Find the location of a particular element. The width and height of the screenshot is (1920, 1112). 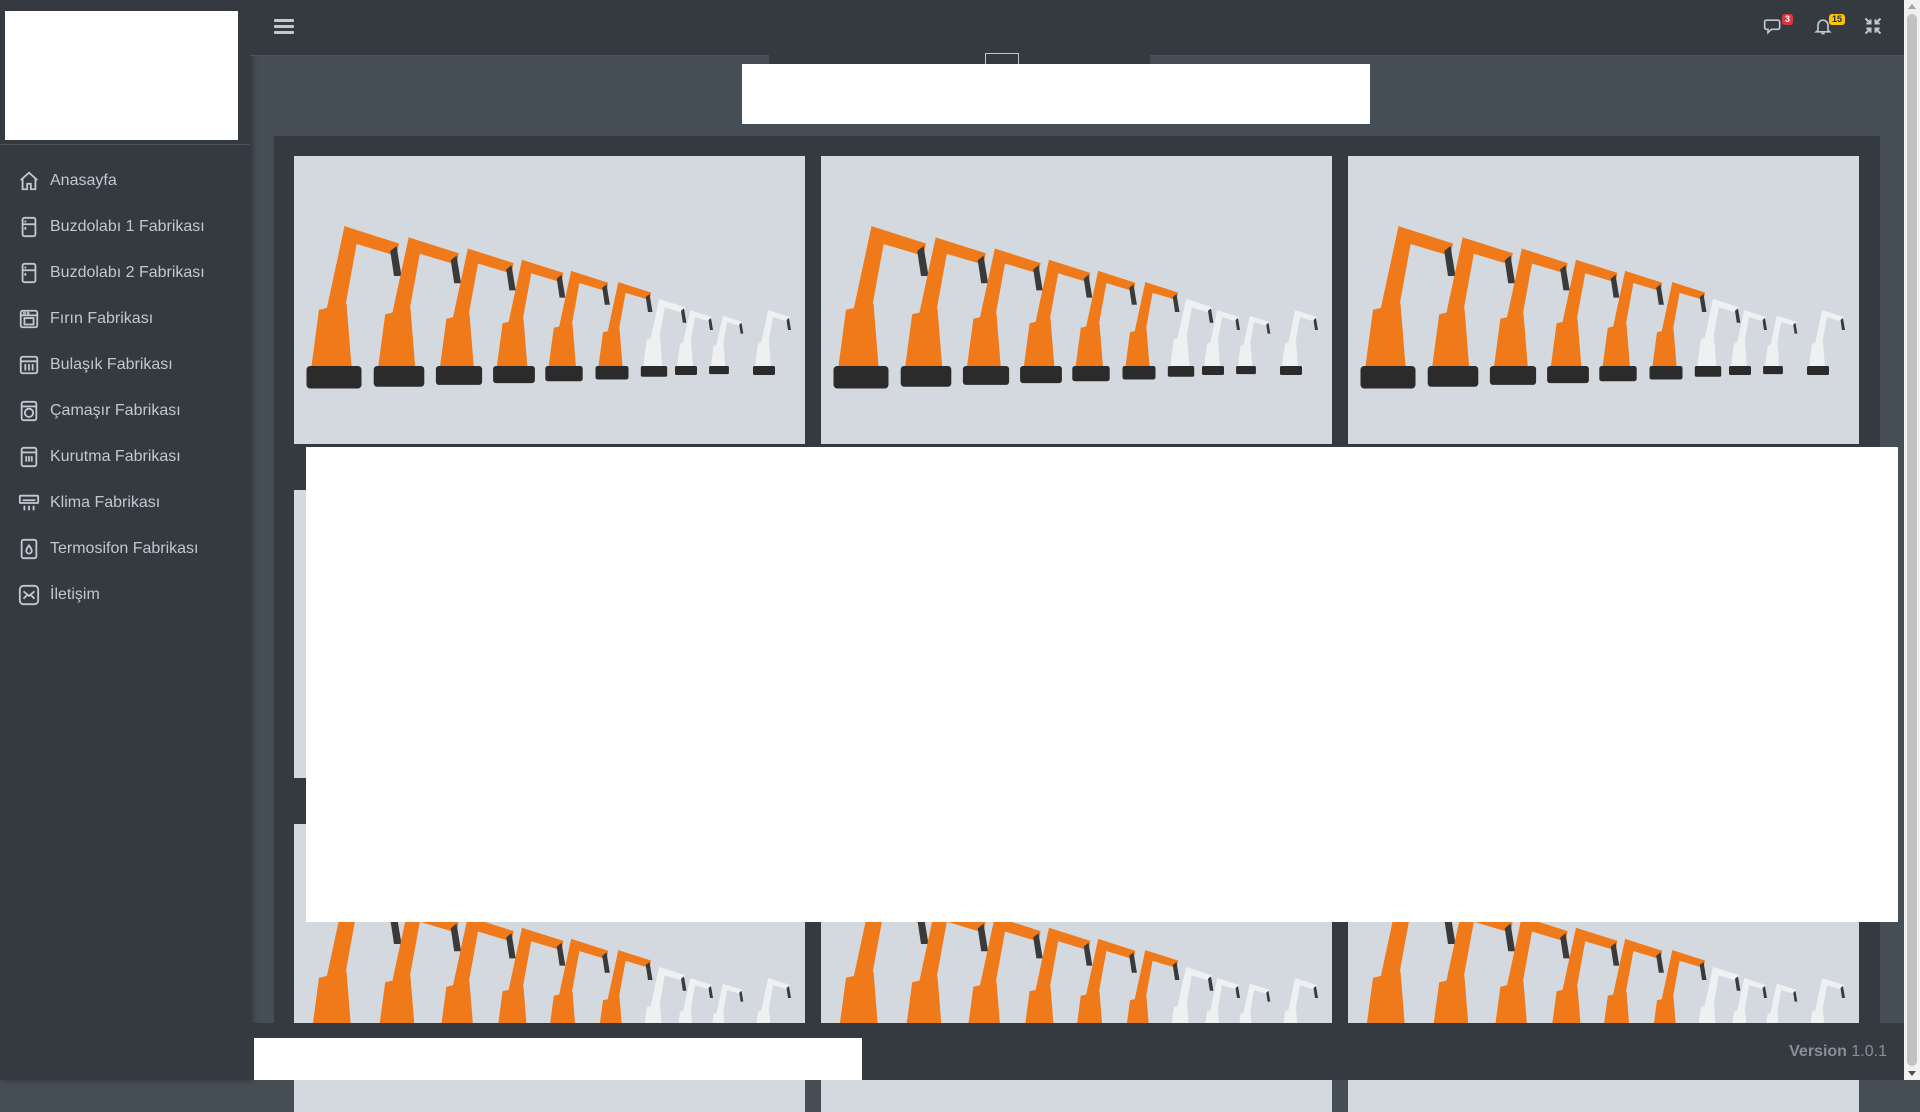

version-label: Version is located at coordinates (1818, 1051).